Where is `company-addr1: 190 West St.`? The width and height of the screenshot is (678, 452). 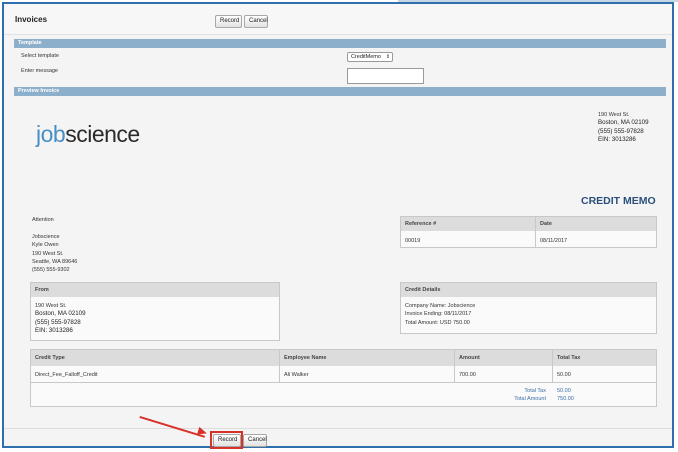 company-addr1: 190 West St. is located at coordinates (614, 115).